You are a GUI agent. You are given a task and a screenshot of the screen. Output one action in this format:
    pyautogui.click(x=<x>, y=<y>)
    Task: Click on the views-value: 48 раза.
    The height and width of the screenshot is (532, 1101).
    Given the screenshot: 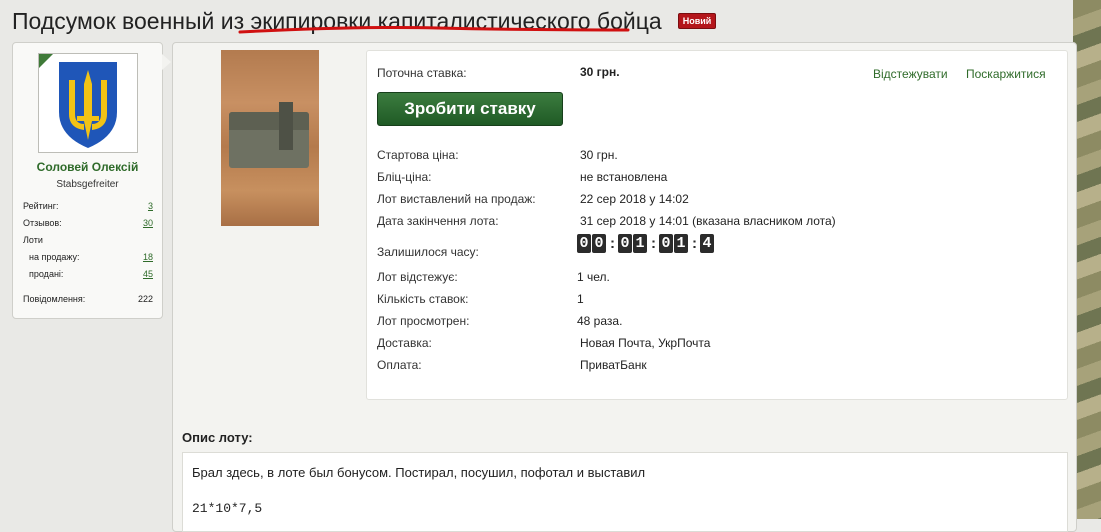 What is the action you would take?
    pyautogui.click(x=600, y=321)
    